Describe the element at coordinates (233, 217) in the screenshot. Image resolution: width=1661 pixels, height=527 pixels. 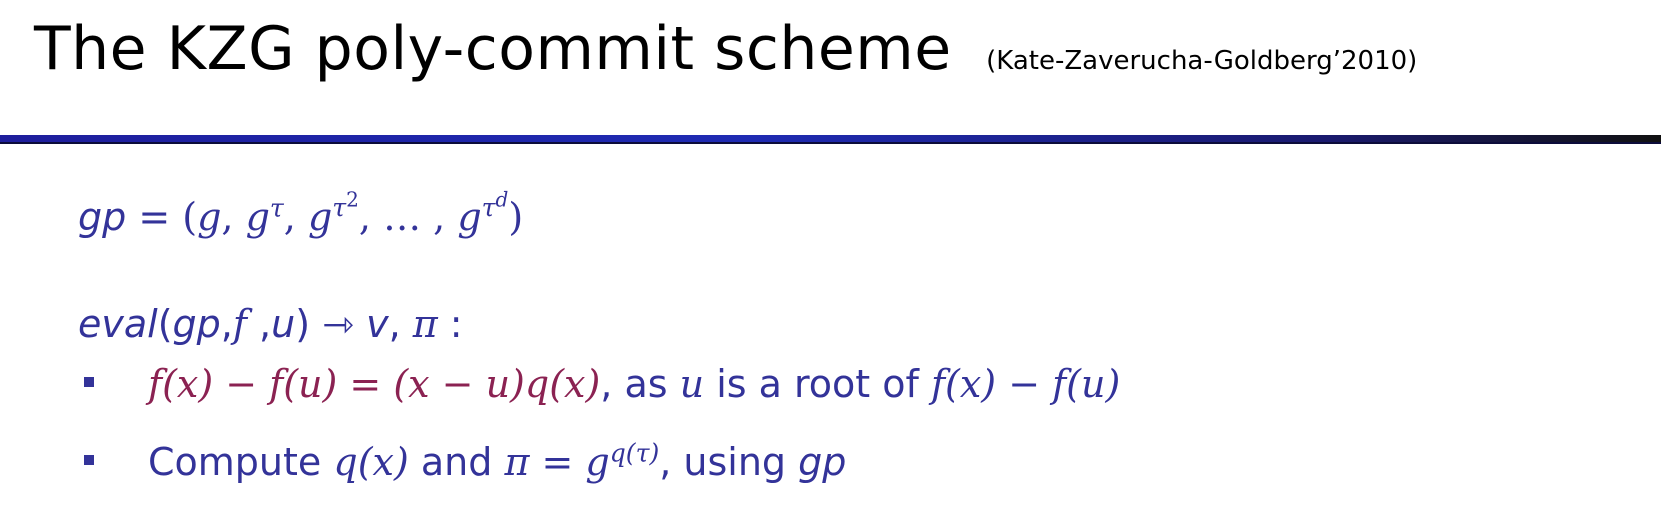
I see `gp-comma1: ,` at that location.